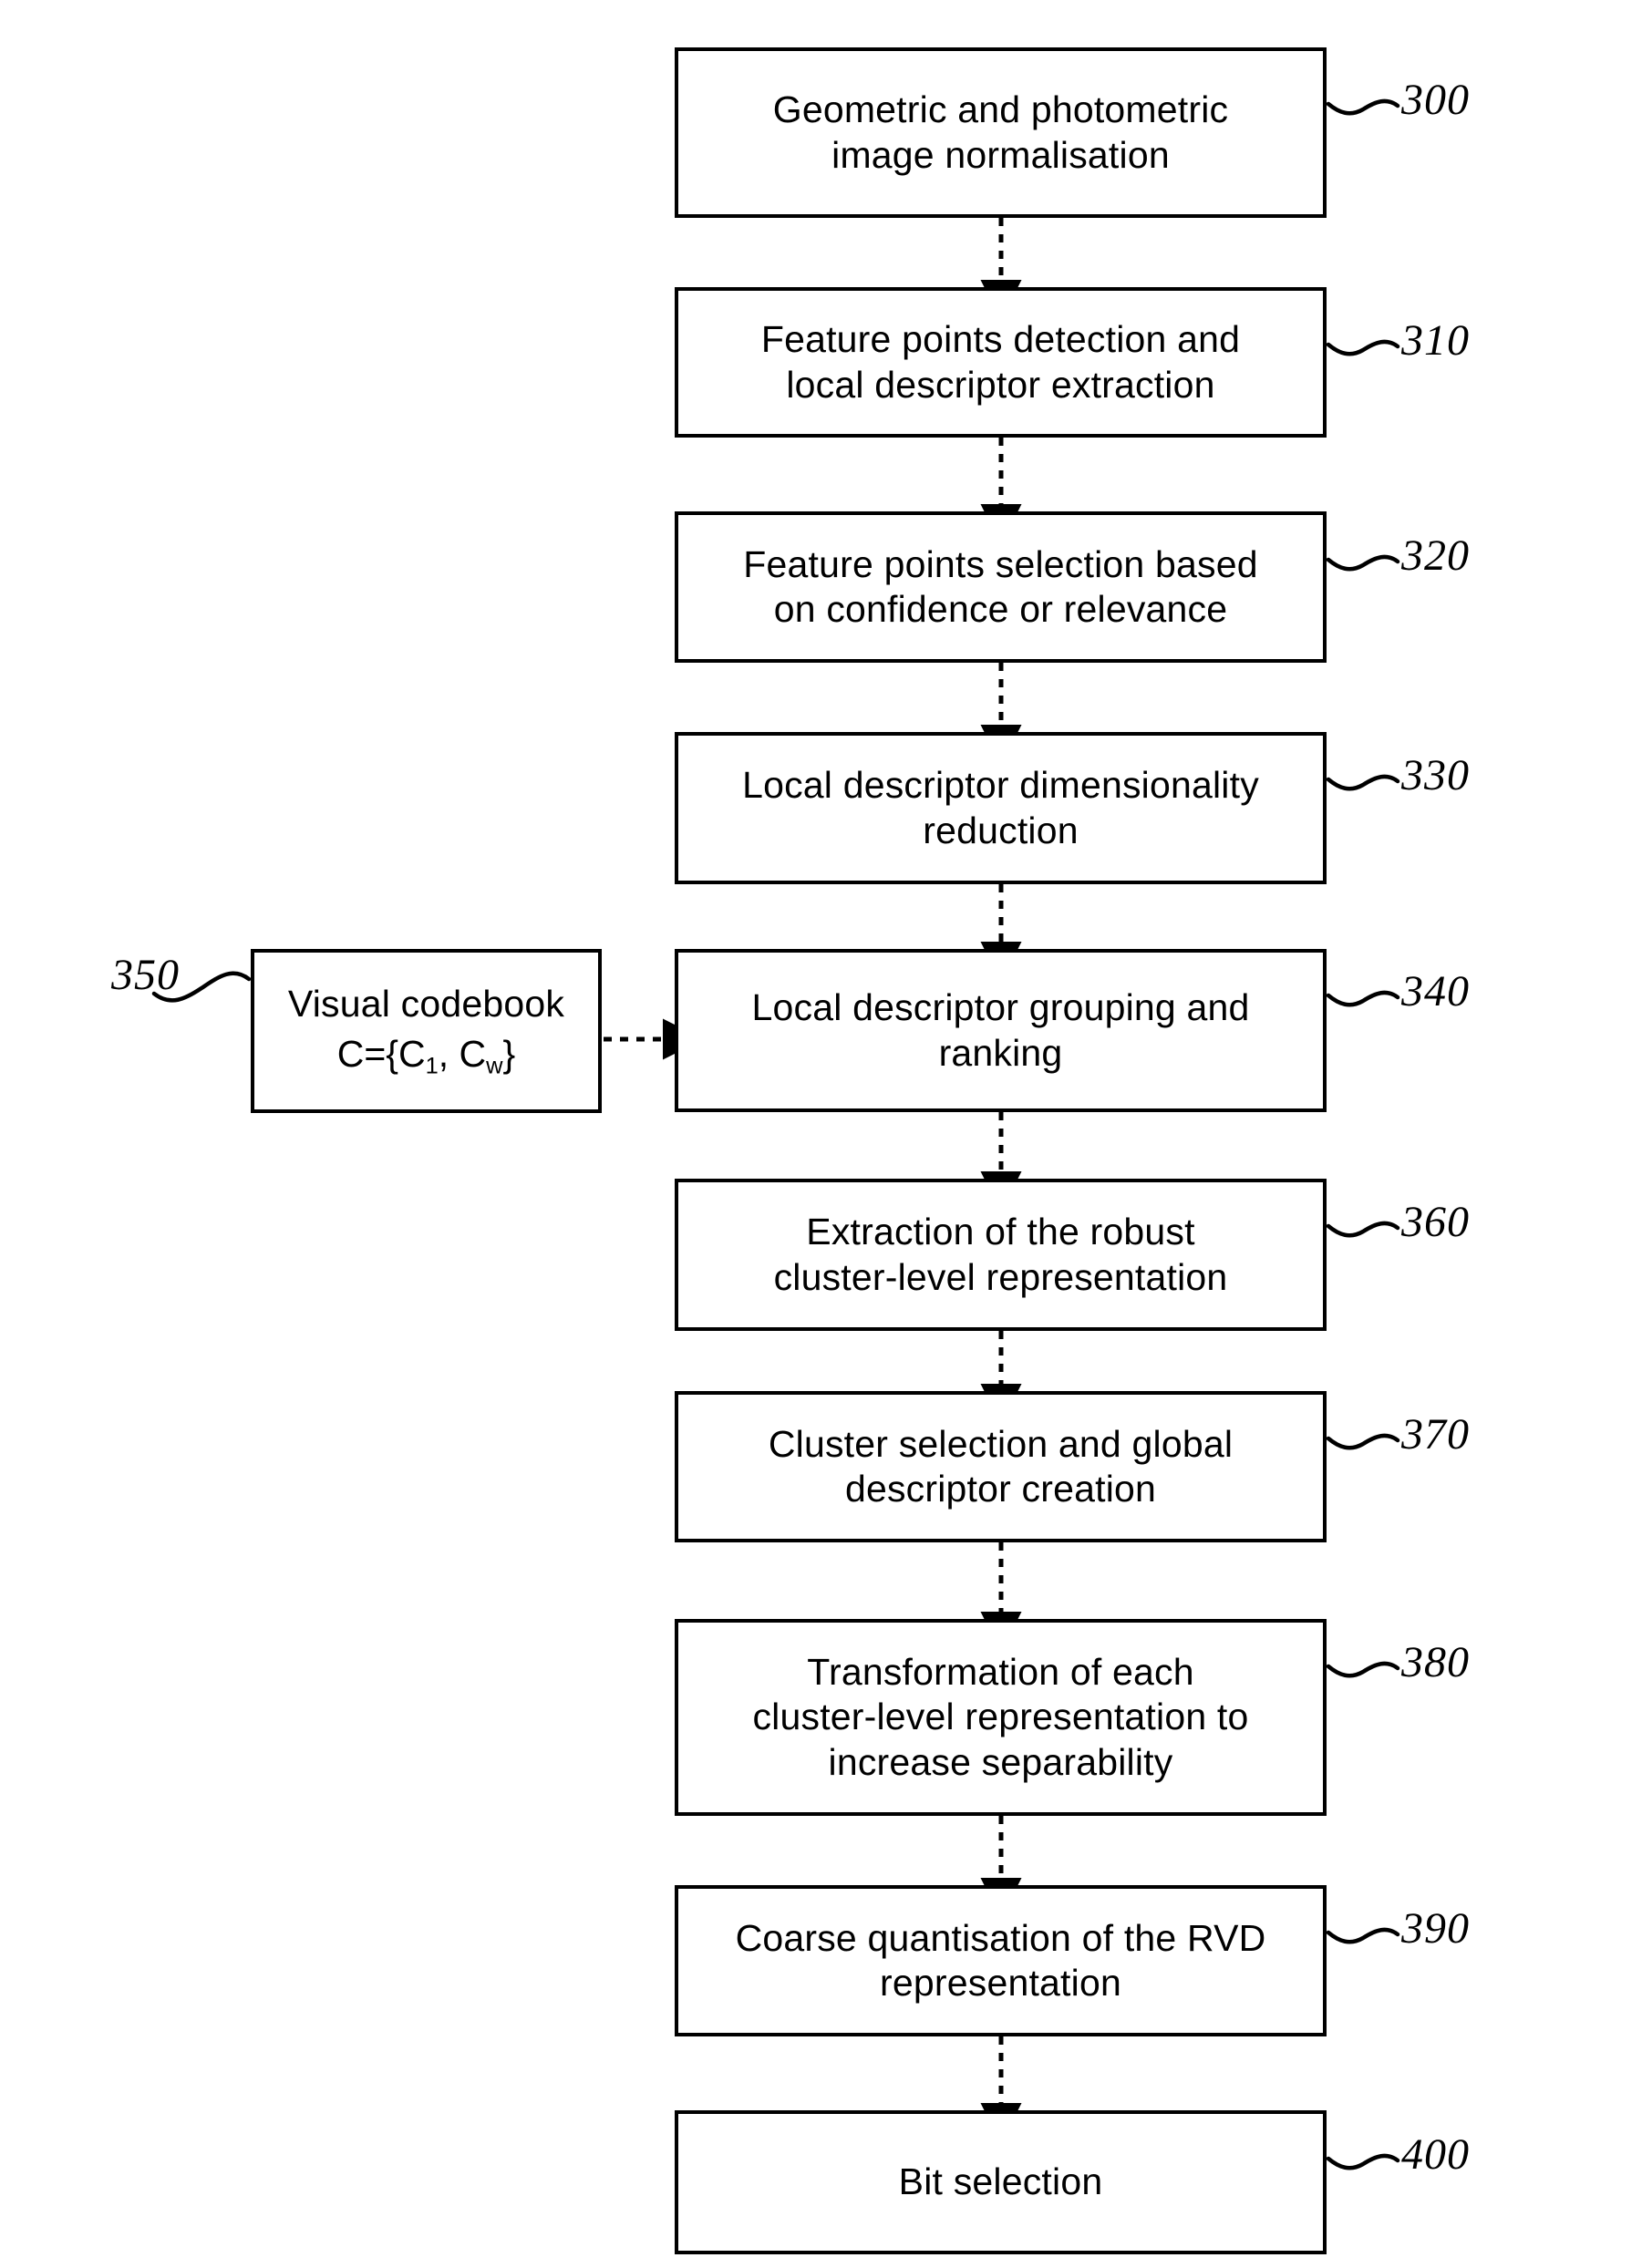 This screenshot has height=2268, width=1642. I want to click on ref-numeral-320: 320, so click(1435, 555).